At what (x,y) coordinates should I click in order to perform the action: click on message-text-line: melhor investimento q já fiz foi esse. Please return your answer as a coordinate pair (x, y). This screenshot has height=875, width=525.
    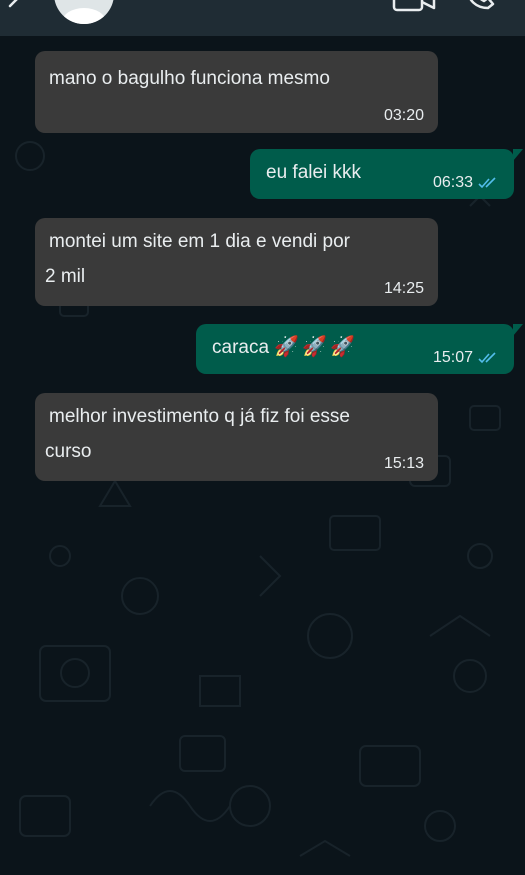
    Looking at the image, I should click on (199, 416).